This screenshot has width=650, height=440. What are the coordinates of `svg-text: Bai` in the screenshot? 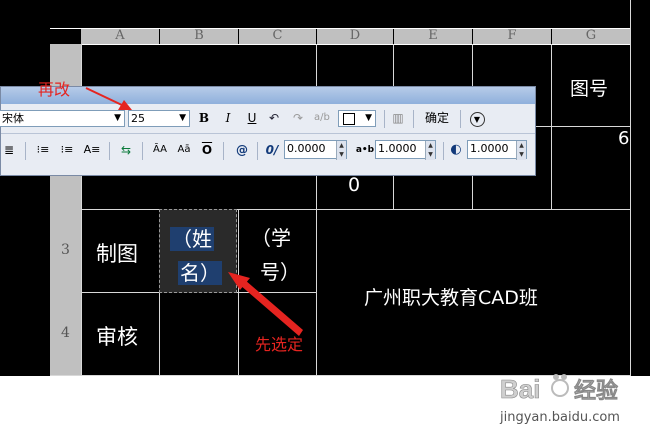 It's located at (520, 389).